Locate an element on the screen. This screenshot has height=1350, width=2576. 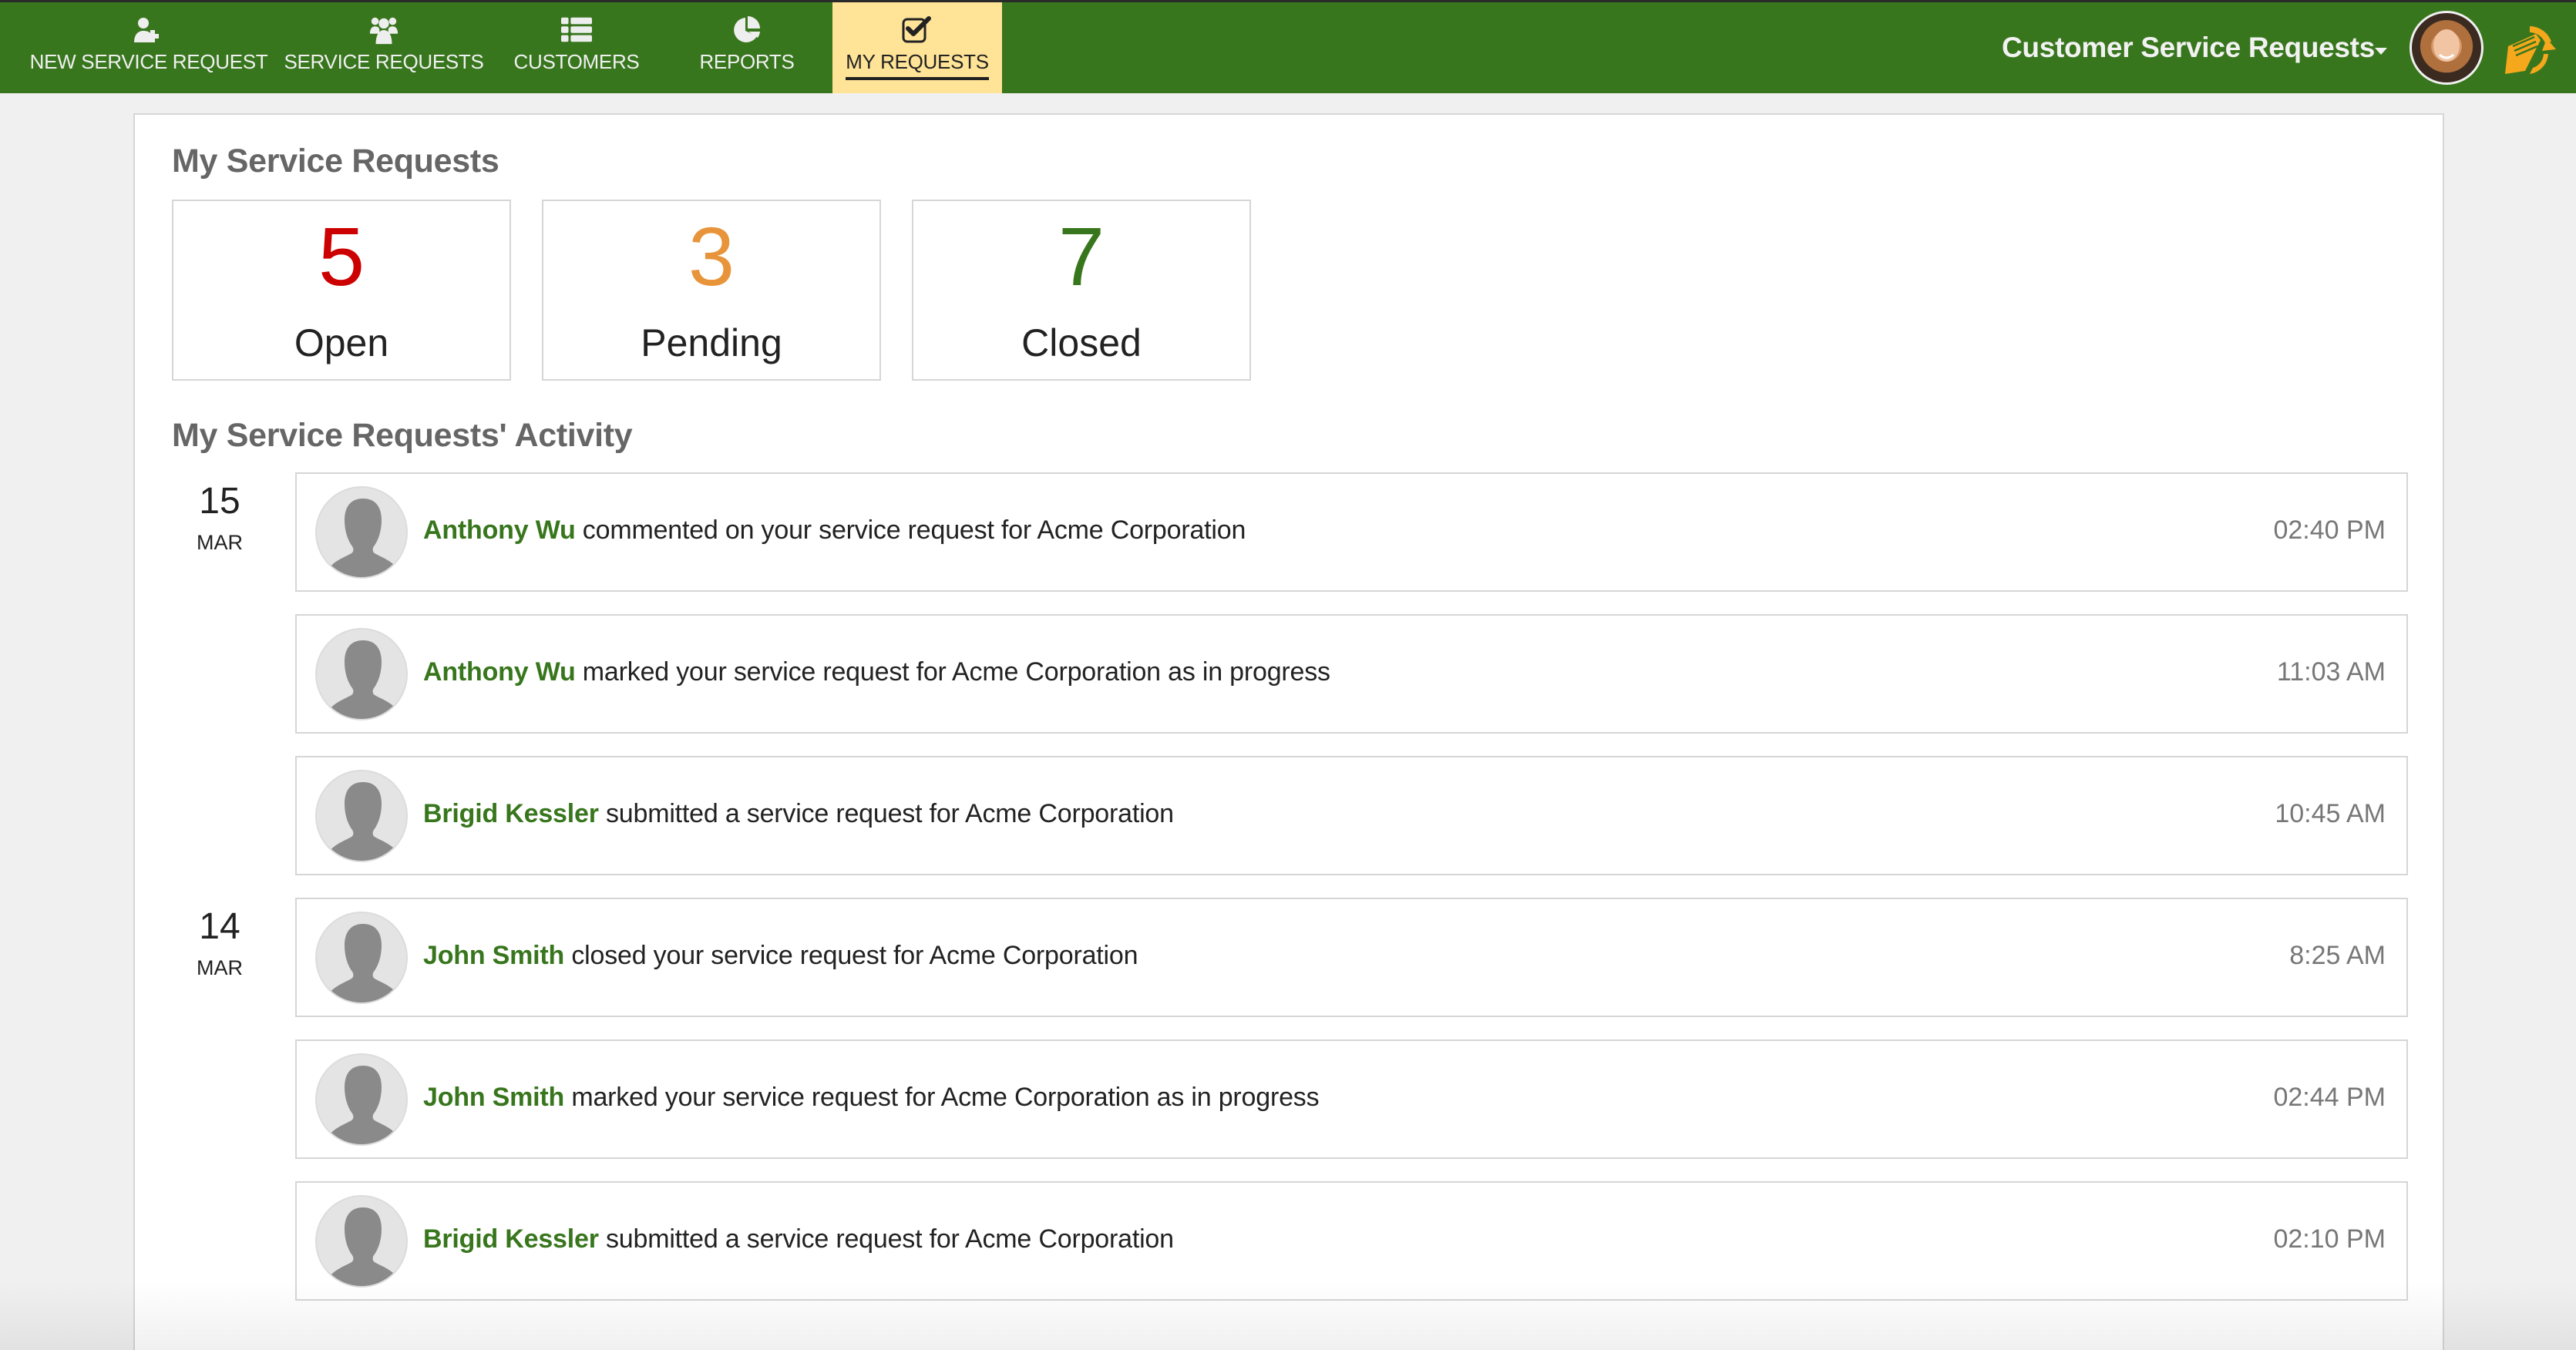
app-switcher: Customer Service Requests is located at coordinates (2188, 48).